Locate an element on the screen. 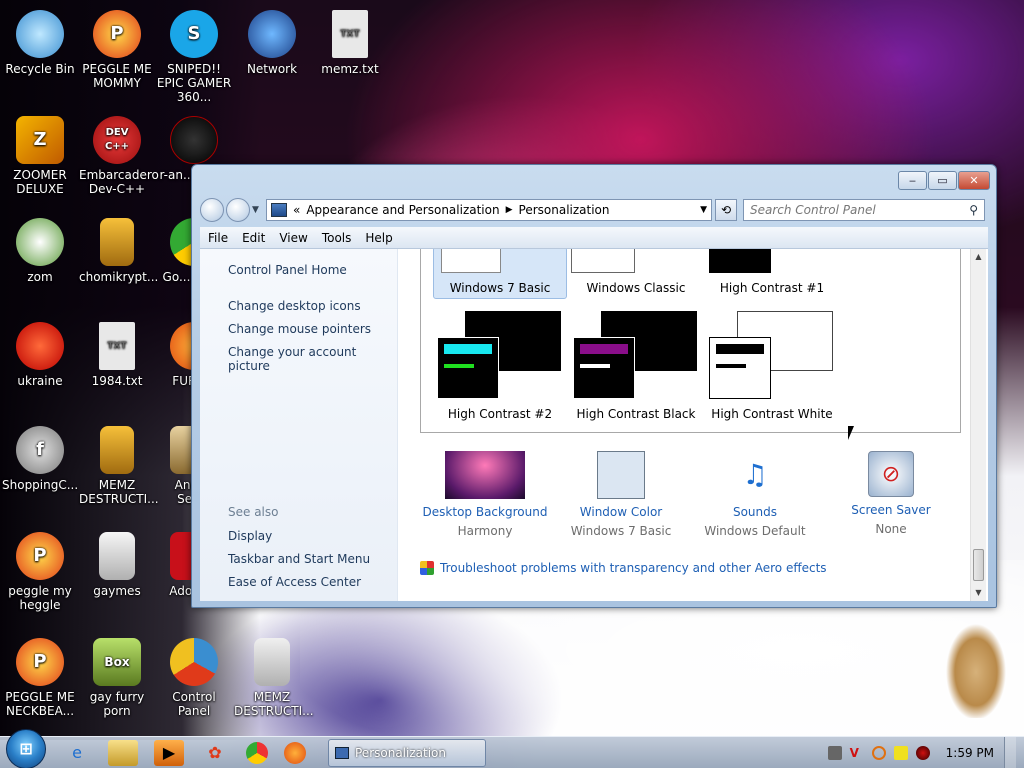 The height and width of the screenshot is (768, 1024). window-color-link: Window Color is located at coordinates (621, 512).